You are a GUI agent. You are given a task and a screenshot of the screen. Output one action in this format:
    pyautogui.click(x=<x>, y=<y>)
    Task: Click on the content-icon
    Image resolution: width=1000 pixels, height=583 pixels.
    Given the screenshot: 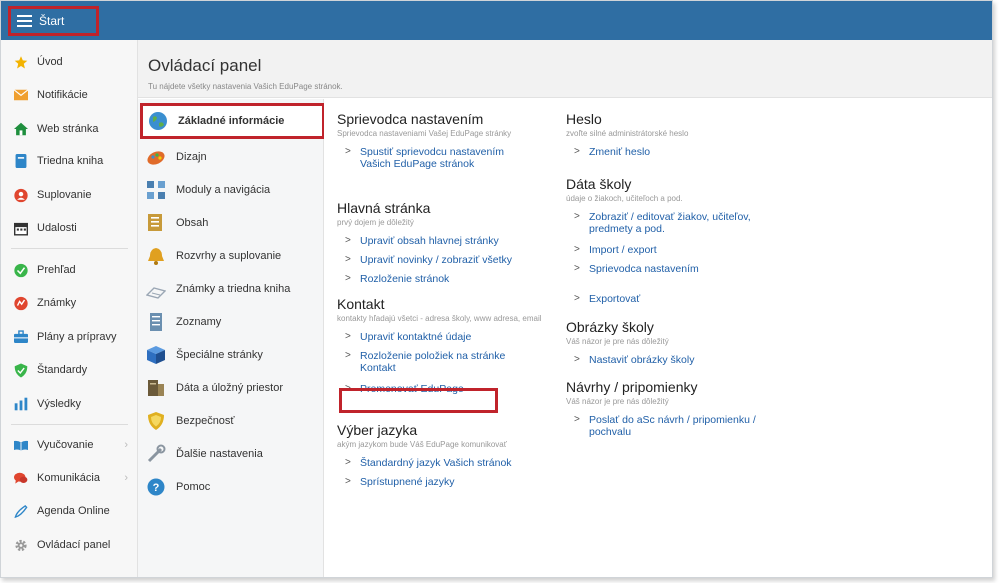 What is the action you would take?
    pyautogui.click(x=156, y=223)
    